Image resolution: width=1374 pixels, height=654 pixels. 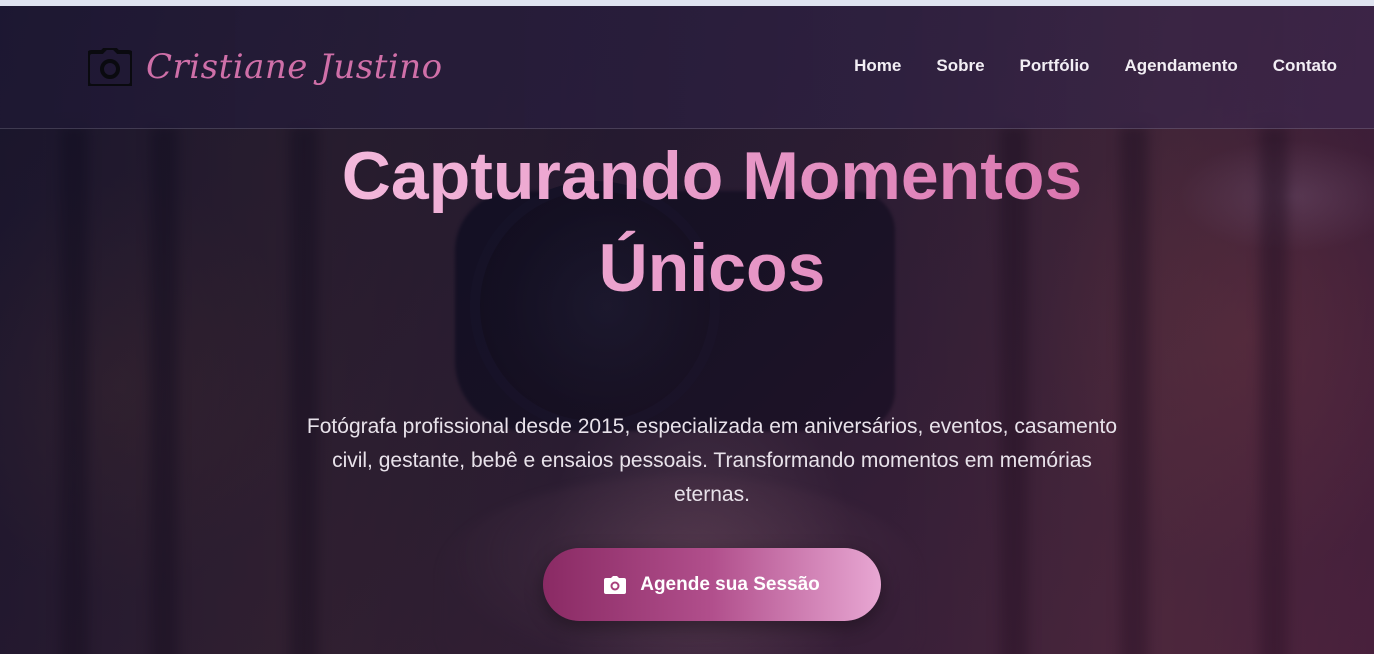 What do you see at coordinates (294, 67) in the screenshot?
I see `brand-name: Cristiane Justino` at bounding box center [294, 67].